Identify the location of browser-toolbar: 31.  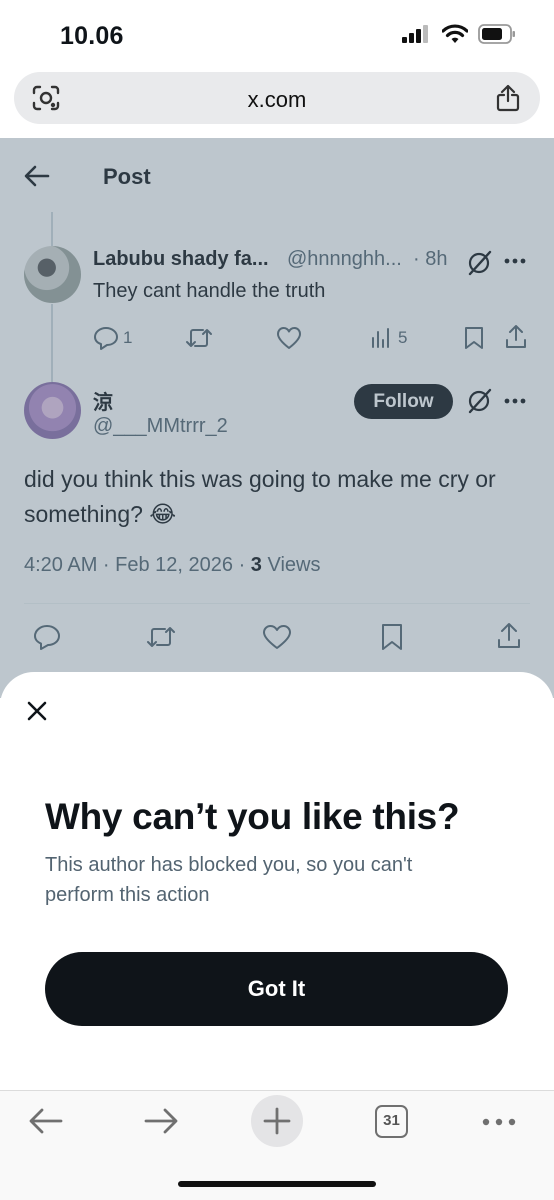
(277, 1145).